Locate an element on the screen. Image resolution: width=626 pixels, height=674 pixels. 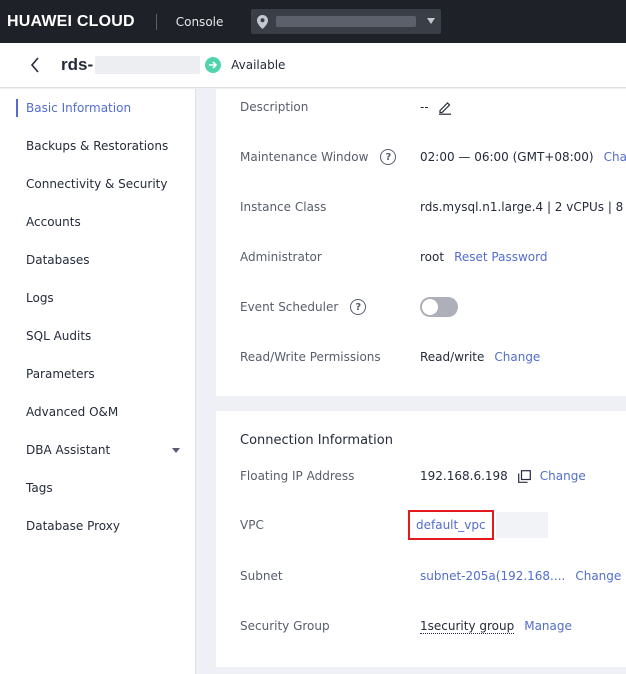
administrator-name: root is located at coordinates (432, 257).